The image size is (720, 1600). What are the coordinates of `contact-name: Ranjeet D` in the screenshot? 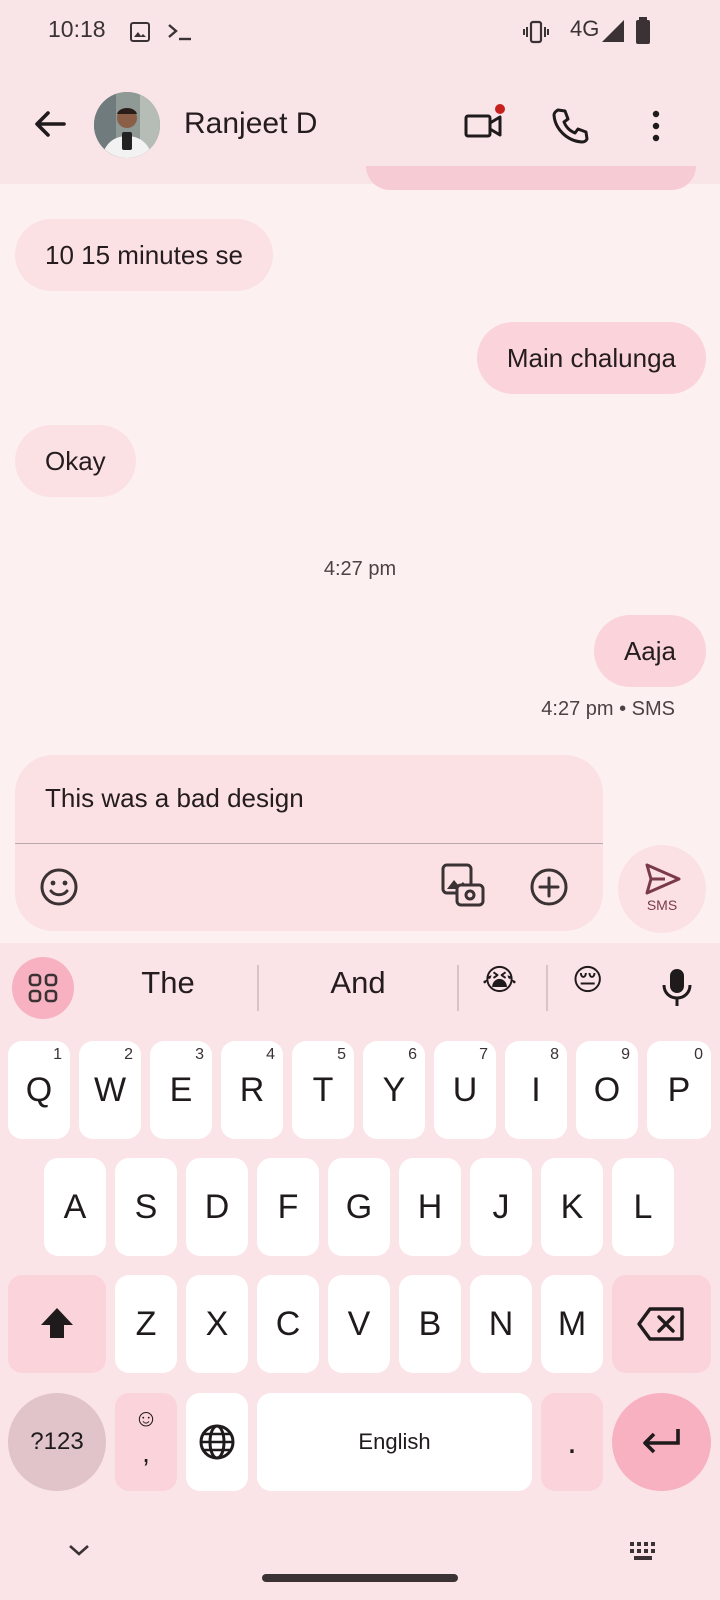 It's located at (250, 124).